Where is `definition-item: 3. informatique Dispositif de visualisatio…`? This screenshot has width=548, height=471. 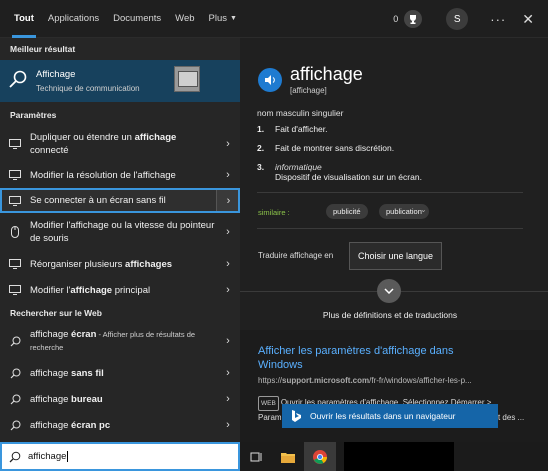 definition-item: 3. informatique Dispositif de visualisatio… is located at coordinates (339, 172).